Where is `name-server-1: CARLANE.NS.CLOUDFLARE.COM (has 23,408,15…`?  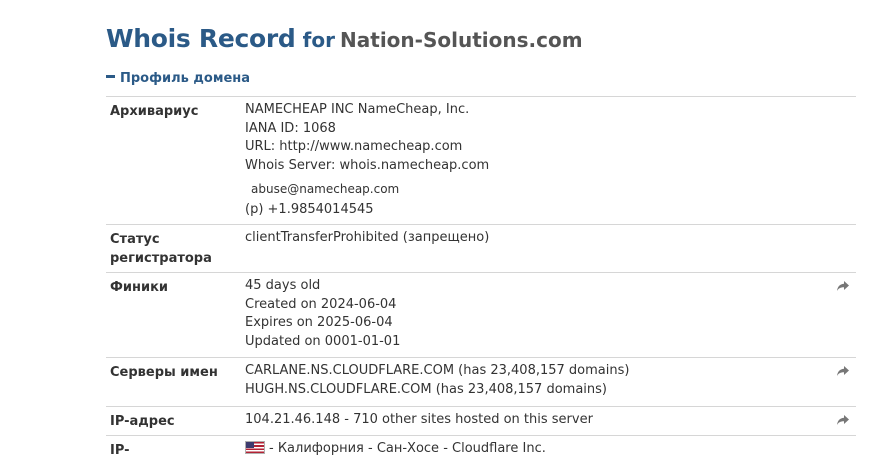
name-server-1: CARLANE.NS.CLOUDFLARE.COM (has 23,408,15… is located at coordinates (437, 370).